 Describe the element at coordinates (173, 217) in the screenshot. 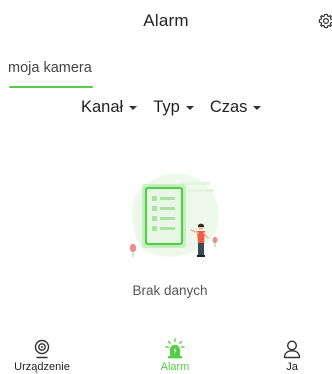

I see `empty-list-illustration` at that location.